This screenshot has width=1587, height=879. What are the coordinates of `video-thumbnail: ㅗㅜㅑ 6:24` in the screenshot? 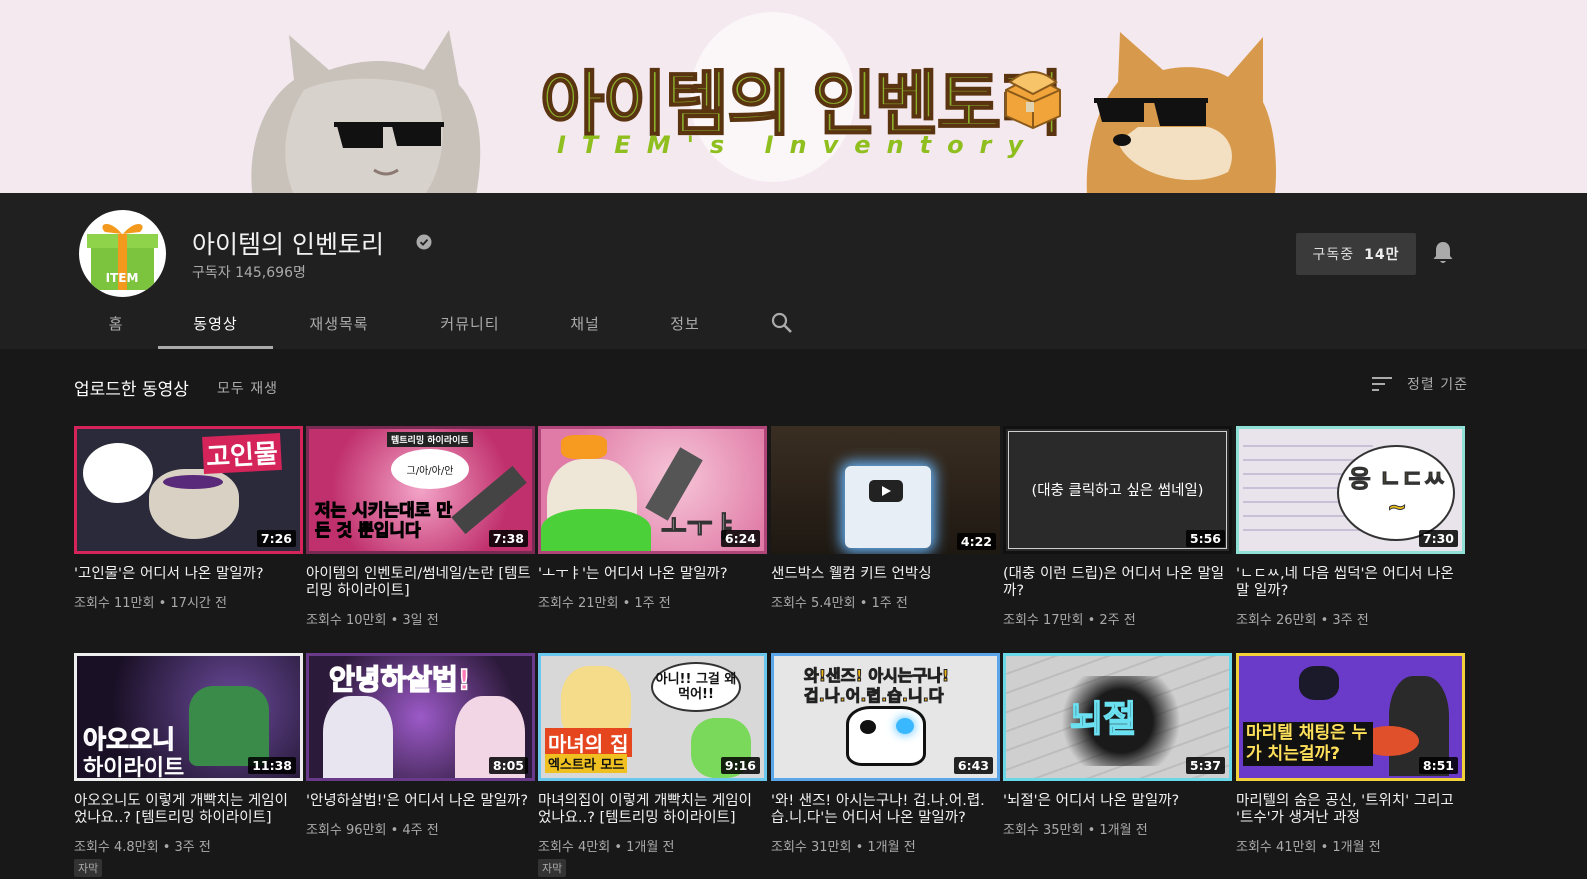 It's located at (652, 490).